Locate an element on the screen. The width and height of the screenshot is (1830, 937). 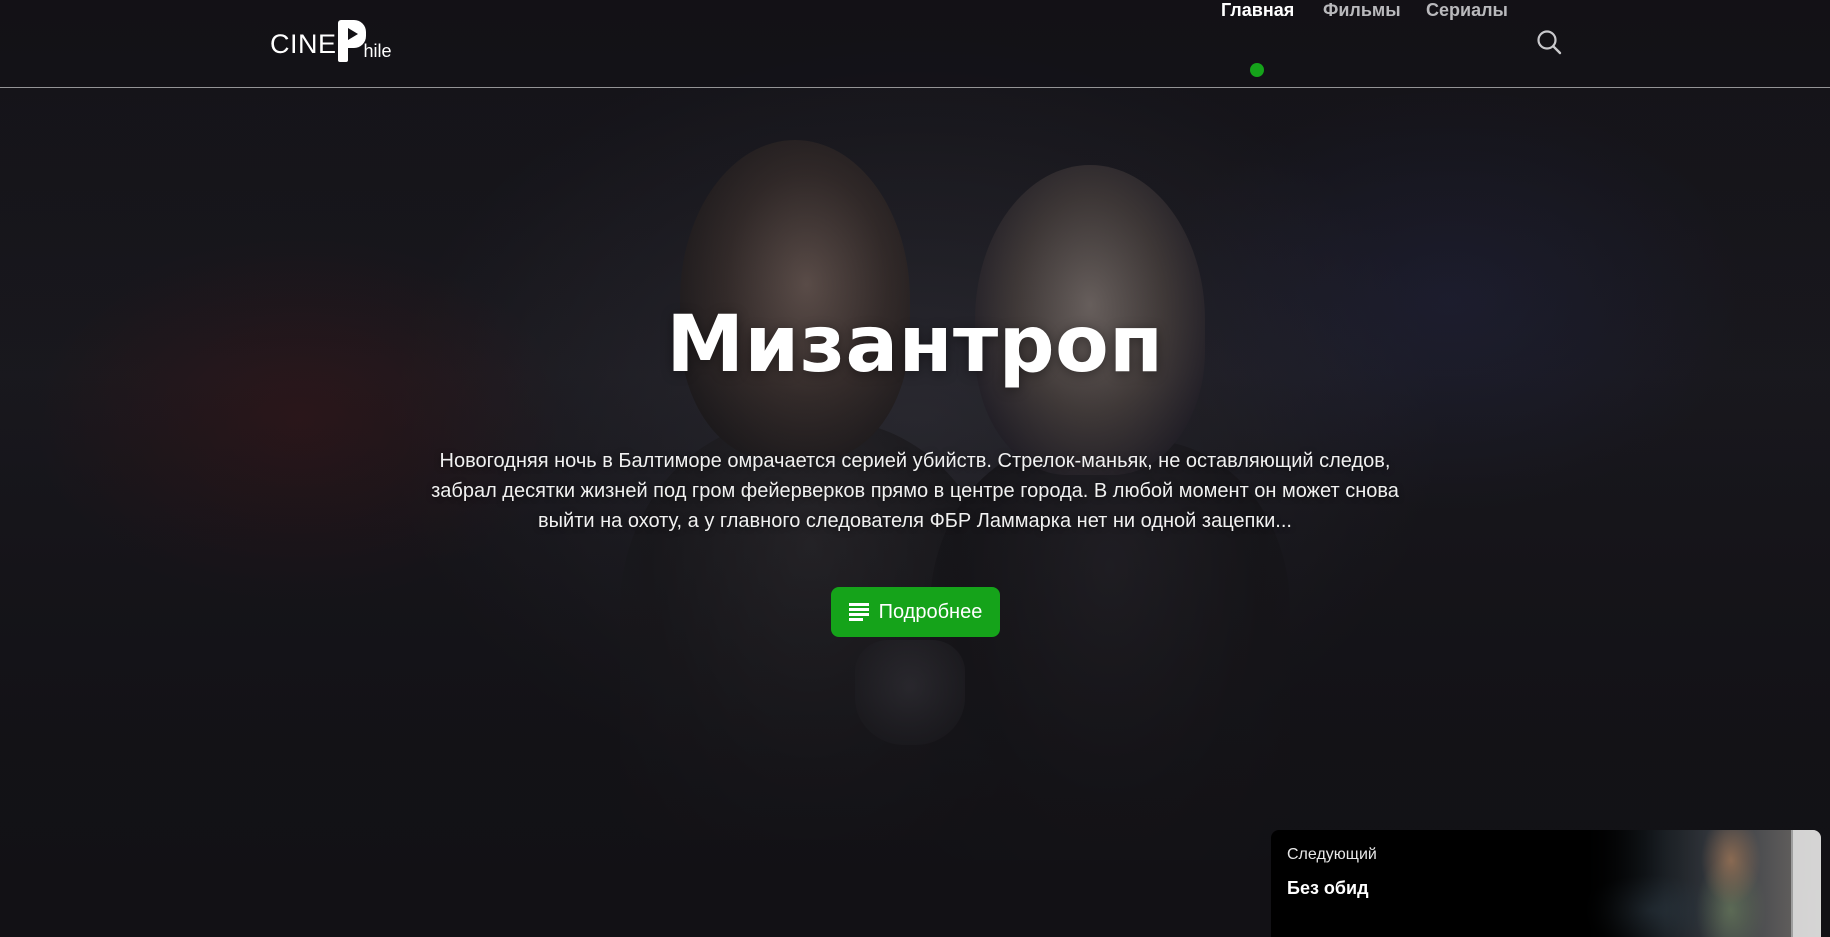
list-icon is located at coordinates (858, 612).